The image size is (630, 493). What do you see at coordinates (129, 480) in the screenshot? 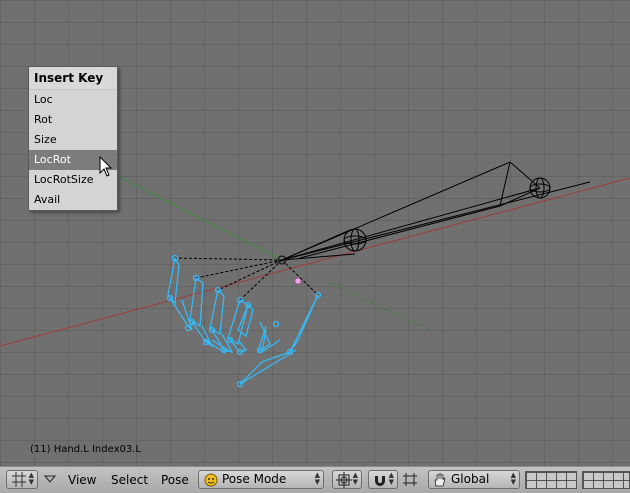
I see `menu-select: Select` at bounding box center [129, 480].